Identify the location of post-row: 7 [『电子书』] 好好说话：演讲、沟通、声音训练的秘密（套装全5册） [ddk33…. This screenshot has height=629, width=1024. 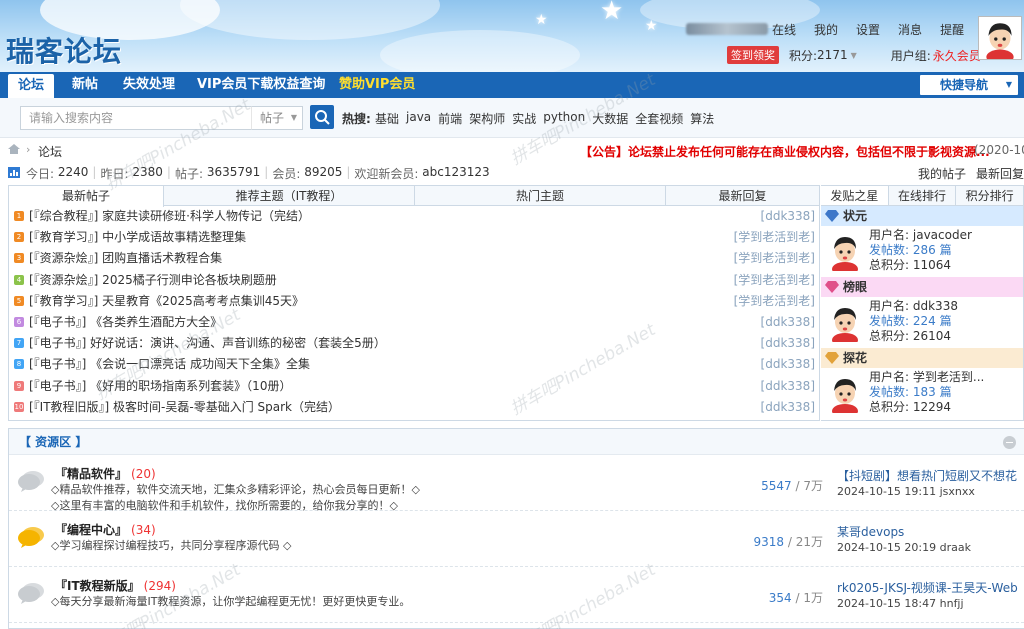
(414, 343).